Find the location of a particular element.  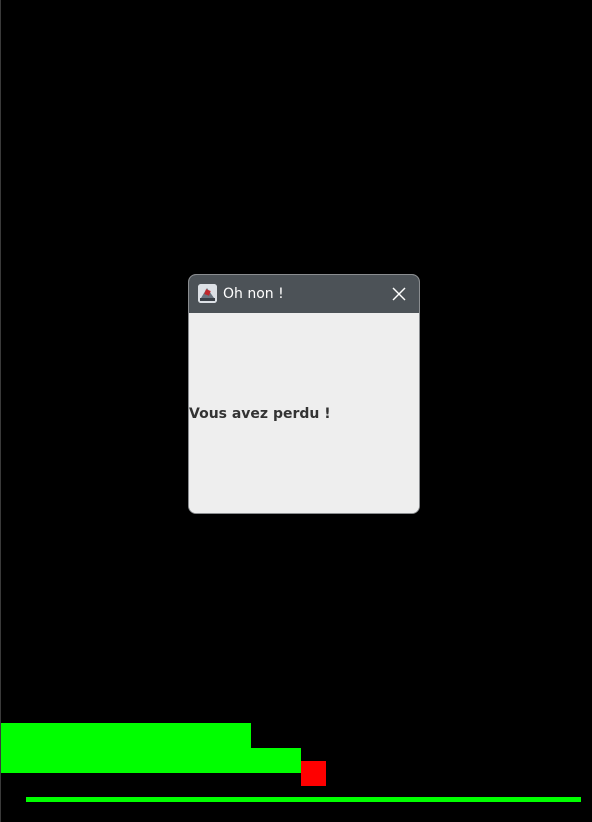

close-icon is located at coordinates (399, 294).